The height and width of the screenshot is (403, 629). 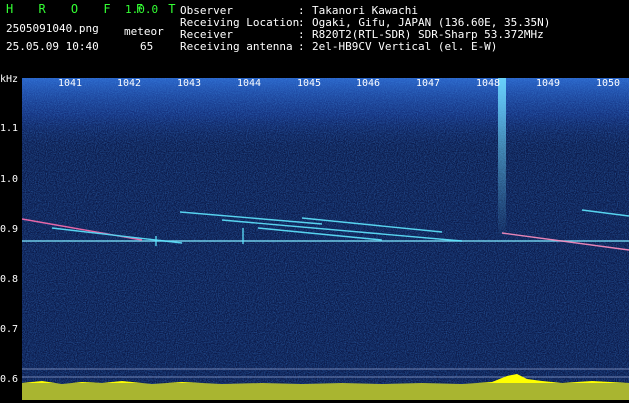 What do you see at coordinates (309, 83) in the screenshot?
I see `time-tick-label: 1045` at bounding box center [309, 83].